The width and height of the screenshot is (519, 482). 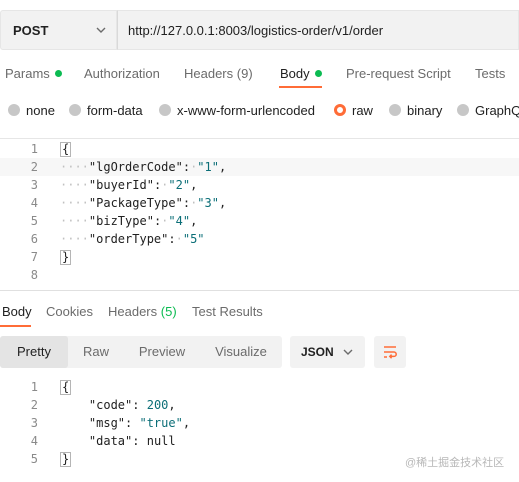 What do you see at coordinates (317, 352) in the screenshot?
I see `format-label: JSON` at bounding box center [317, 352].